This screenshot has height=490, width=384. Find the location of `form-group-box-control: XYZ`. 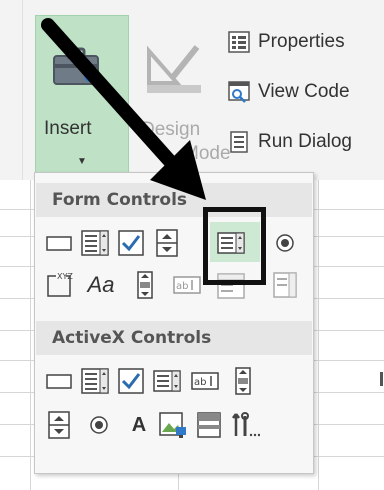

form-group-box-control: XYZ is located at coordinates (59, 285).